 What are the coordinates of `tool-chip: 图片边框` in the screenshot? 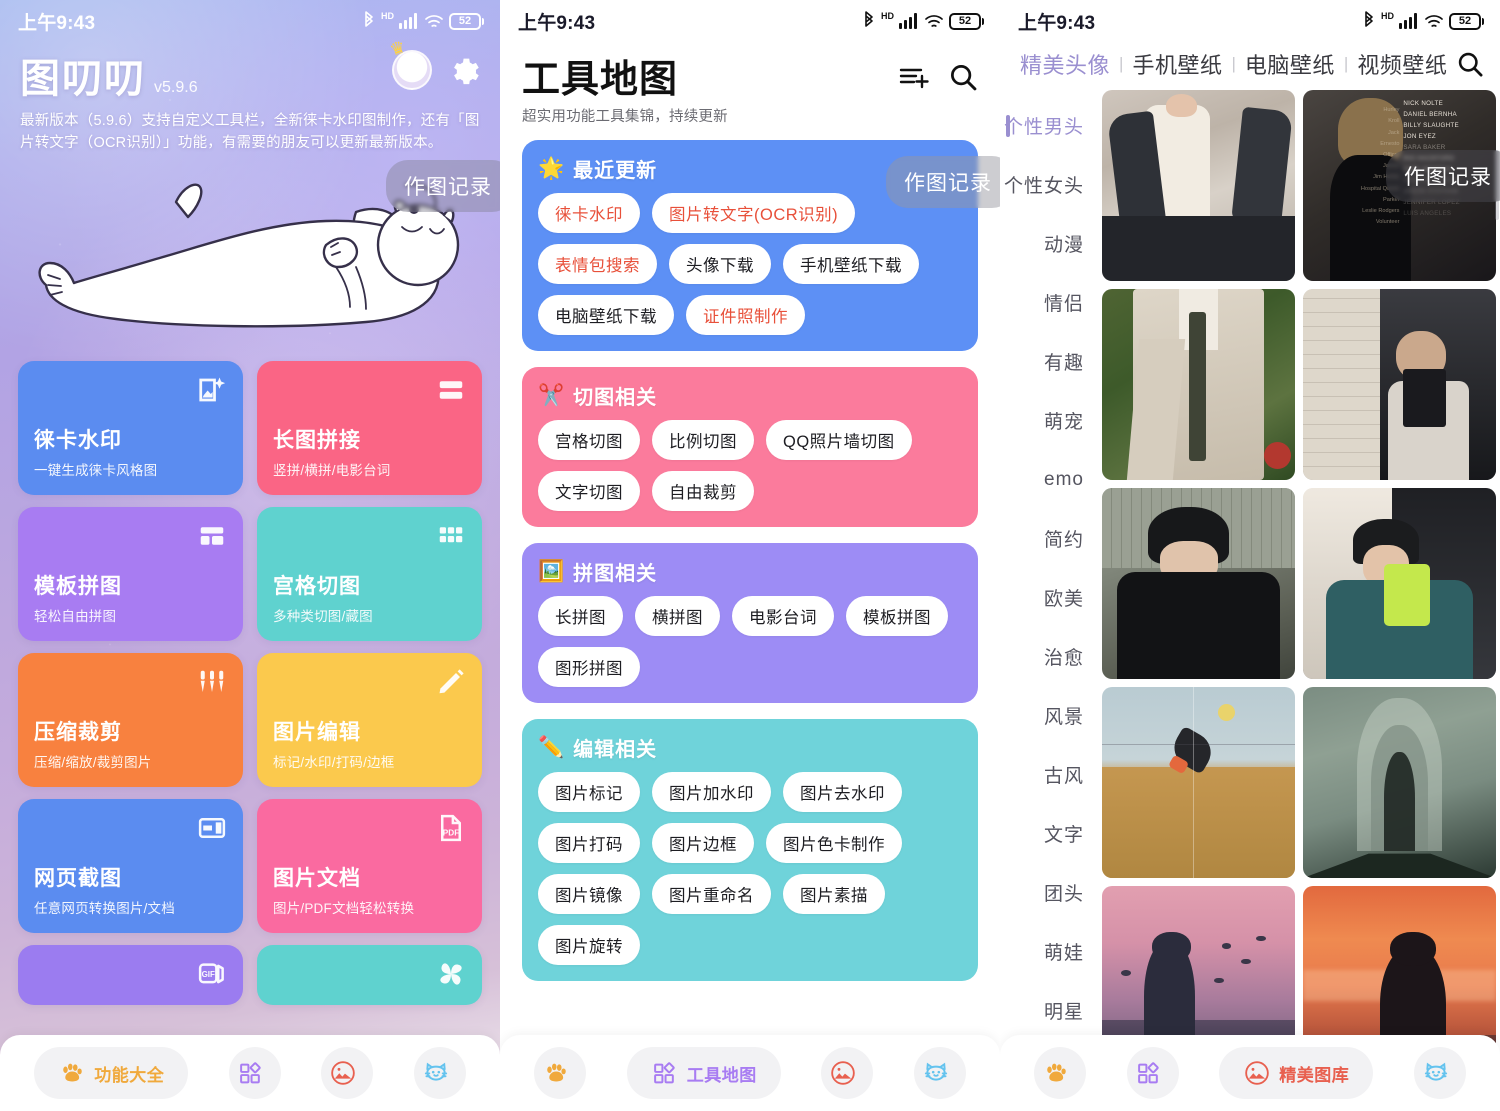 It's located at (703, 843).